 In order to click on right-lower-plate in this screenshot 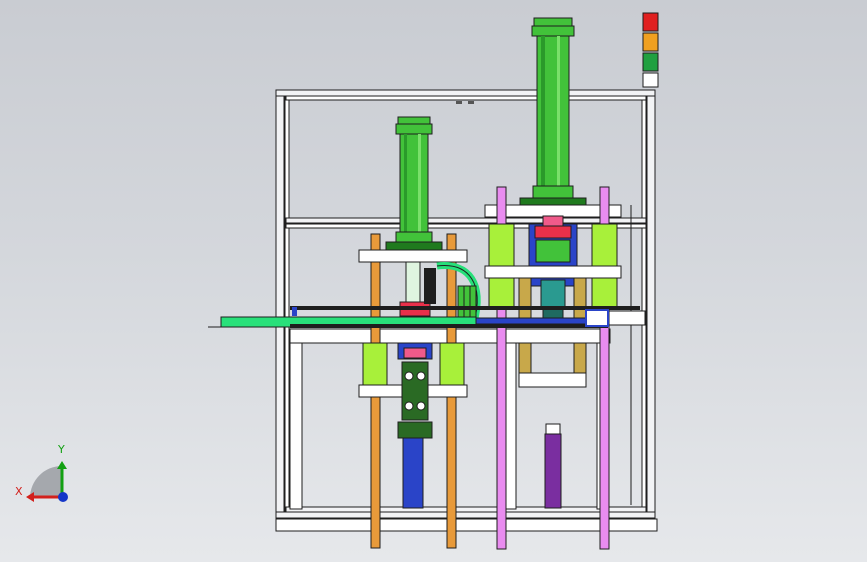, I will do `click(553, 272)`.